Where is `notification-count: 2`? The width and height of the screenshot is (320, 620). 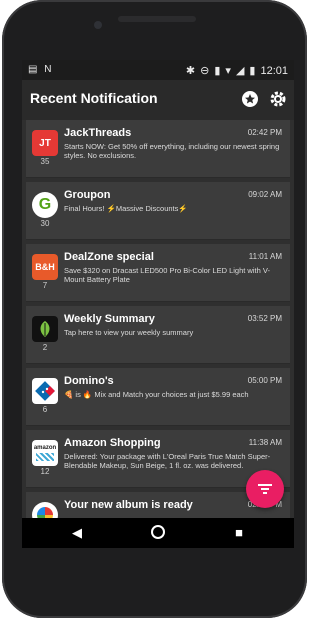
notification-count: 2 is located at coordinates (45, 347).